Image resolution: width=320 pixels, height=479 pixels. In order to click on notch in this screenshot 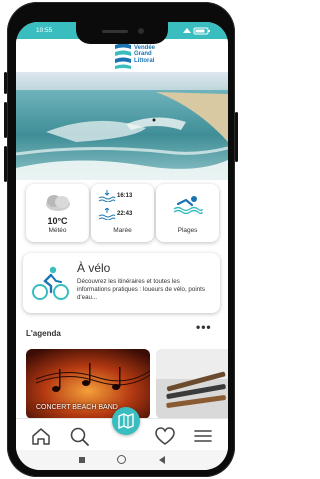, I will do `click(122, 33)`.